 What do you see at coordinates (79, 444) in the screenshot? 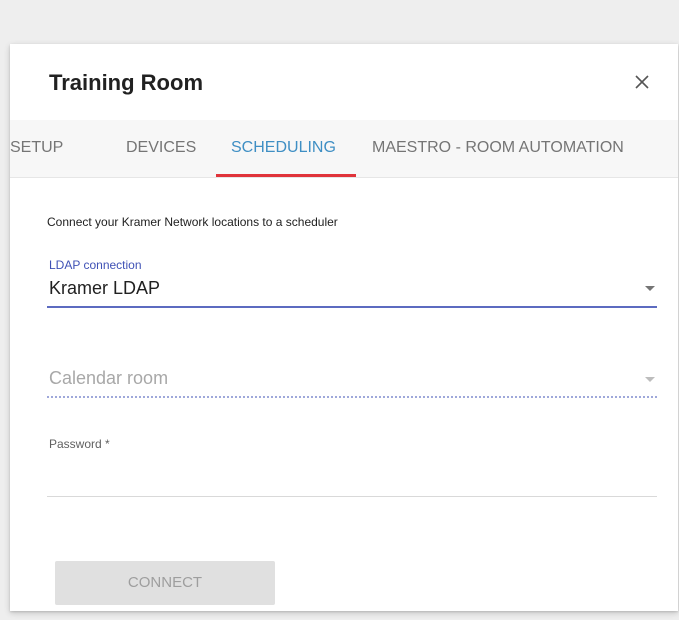
I see `password-label: Password *` at bounding box center [79, 444].